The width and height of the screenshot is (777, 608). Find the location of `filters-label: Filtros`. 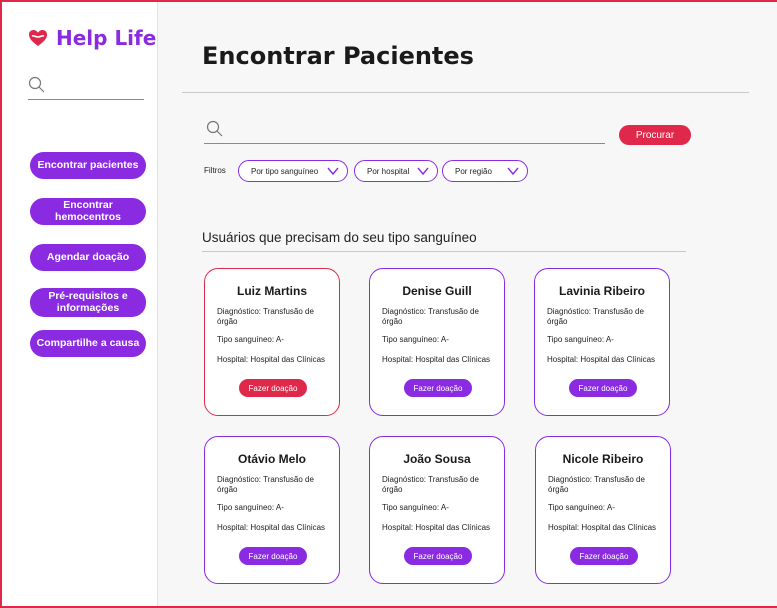

filters-label: Filtros is located at coordinates (215, 170).